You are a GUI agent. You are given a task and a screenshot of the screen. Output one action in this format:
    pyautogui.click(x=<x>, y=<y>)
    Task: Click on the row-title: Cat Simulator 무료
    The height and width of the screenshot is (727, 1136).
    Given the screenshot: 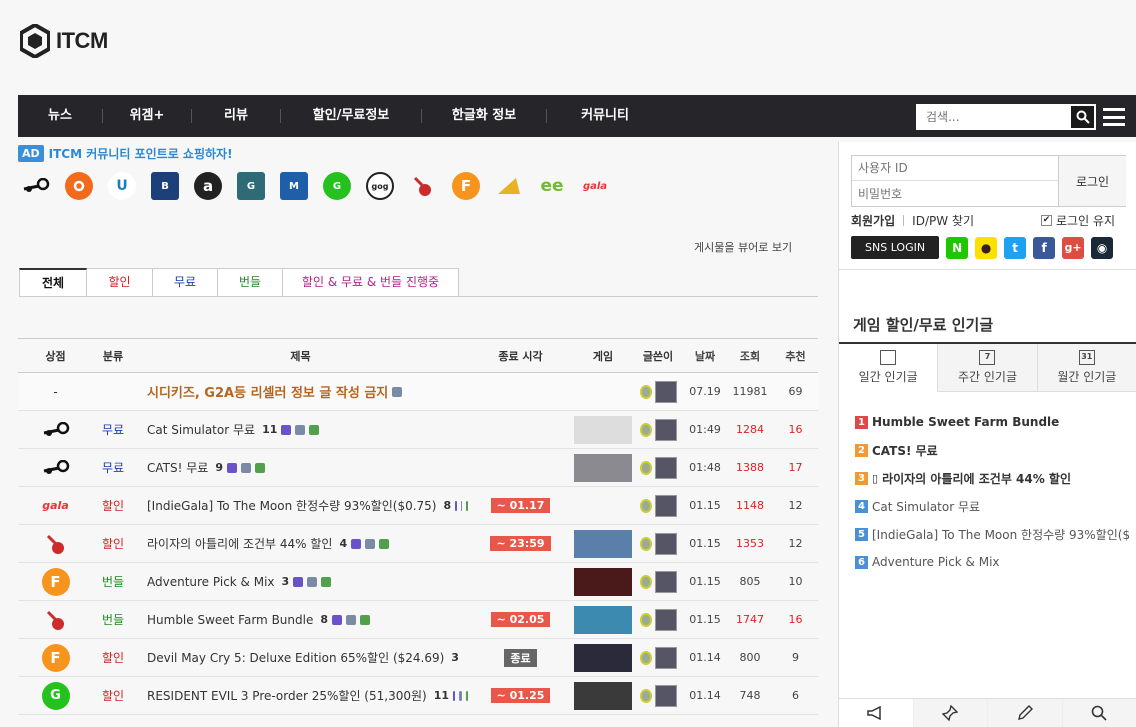 What is the action you would take?
    pyautogui.click(x=201, y=429)
    